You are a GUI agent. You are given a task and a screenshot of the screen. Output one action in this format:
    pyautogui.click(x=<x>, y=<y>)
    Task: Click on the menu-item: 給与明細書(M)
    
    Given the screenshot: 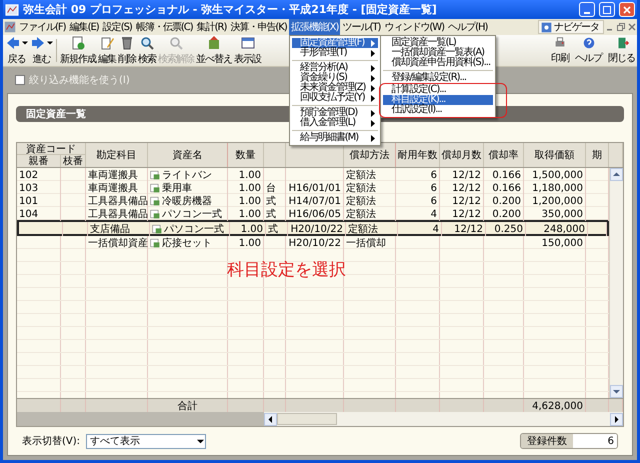 What is the action you would take?
    pyautogui.click(x=335, y=138)
    